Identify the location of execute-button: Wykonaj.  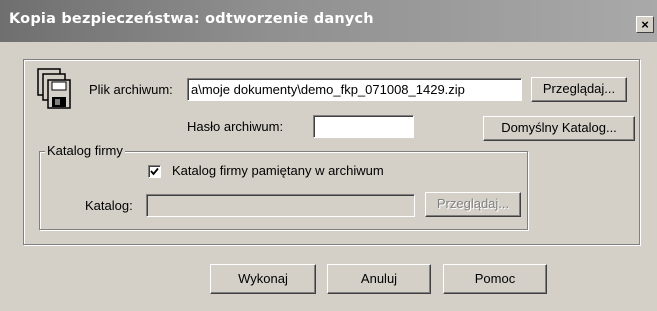
(263, 279).